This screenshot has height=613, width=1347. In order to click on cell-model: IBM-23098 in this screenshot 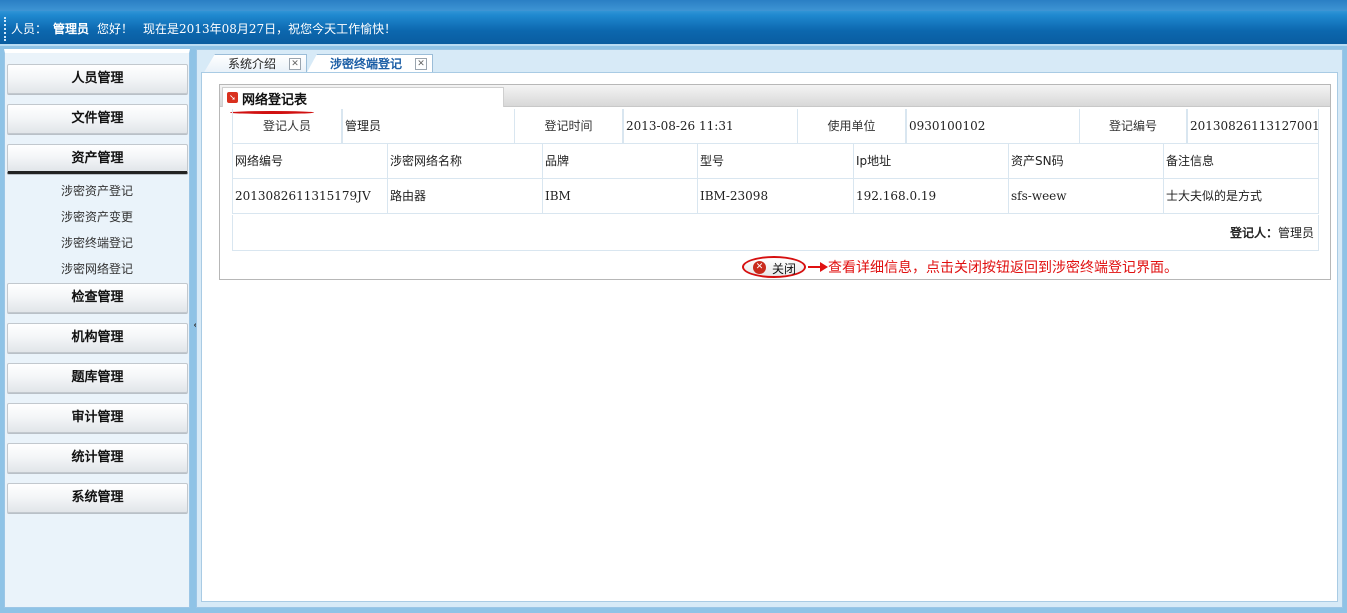, I will do `click(775, 196)`.